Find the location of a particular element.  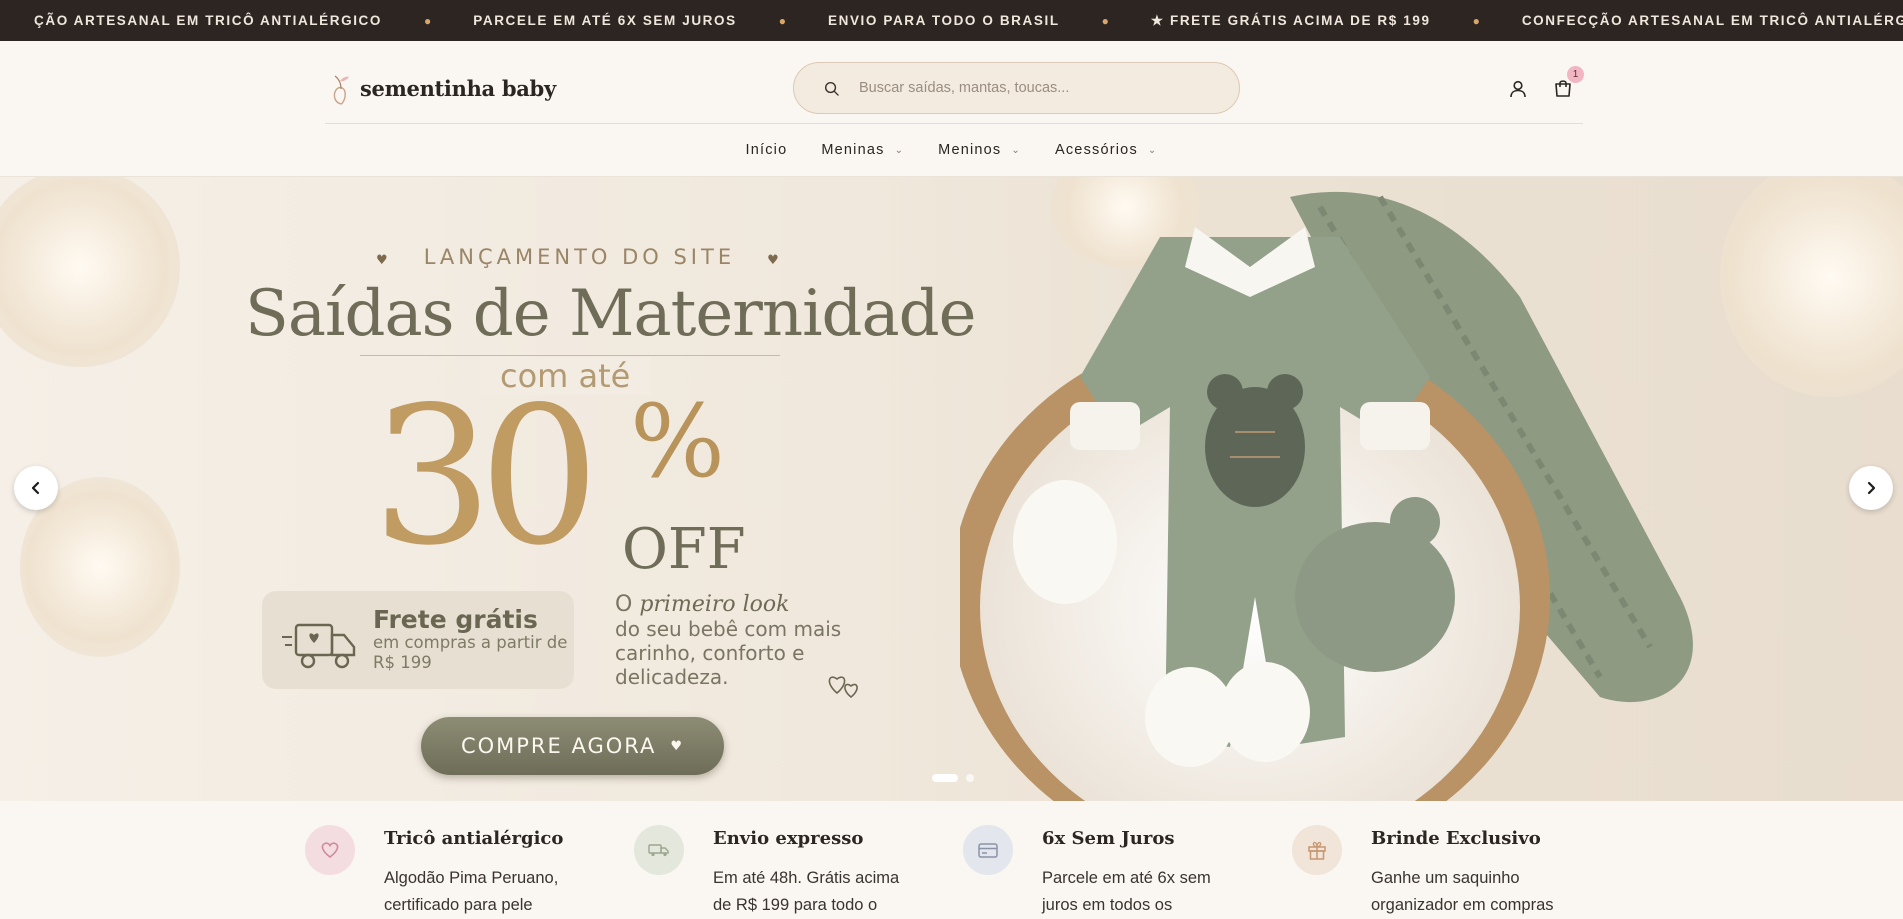

carousel-prev-button is located at coordinates (36, 488).